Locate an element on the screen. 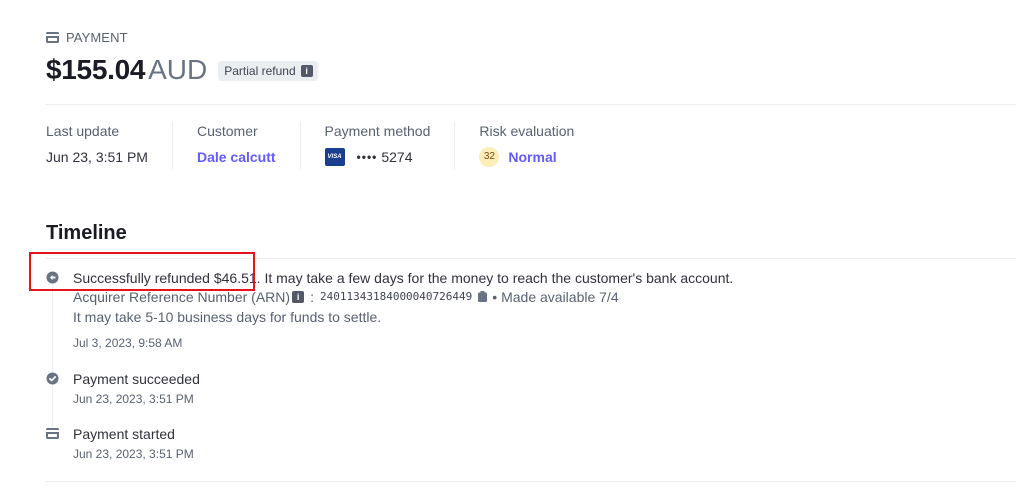  customer-link: Dale calcutt is located at coordinates (236, 157).